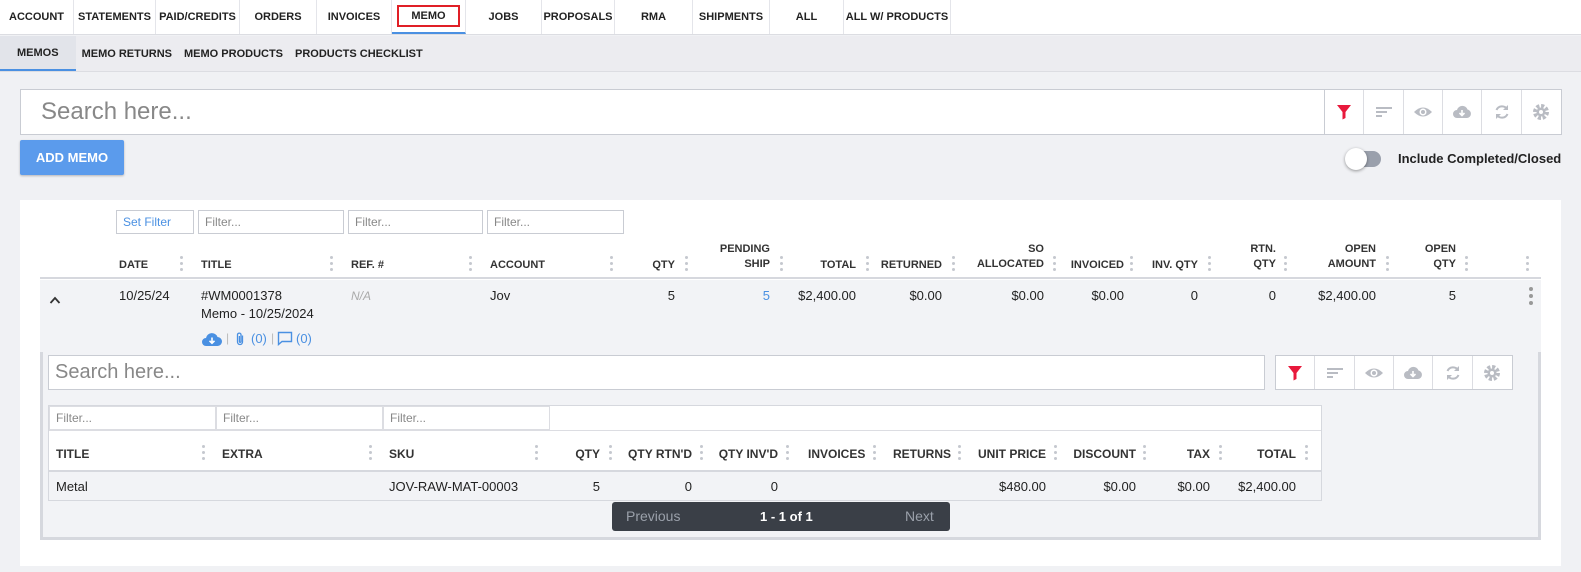  I want to click on col-rtn-qty: RTN. QTY, so click(1256, 257).